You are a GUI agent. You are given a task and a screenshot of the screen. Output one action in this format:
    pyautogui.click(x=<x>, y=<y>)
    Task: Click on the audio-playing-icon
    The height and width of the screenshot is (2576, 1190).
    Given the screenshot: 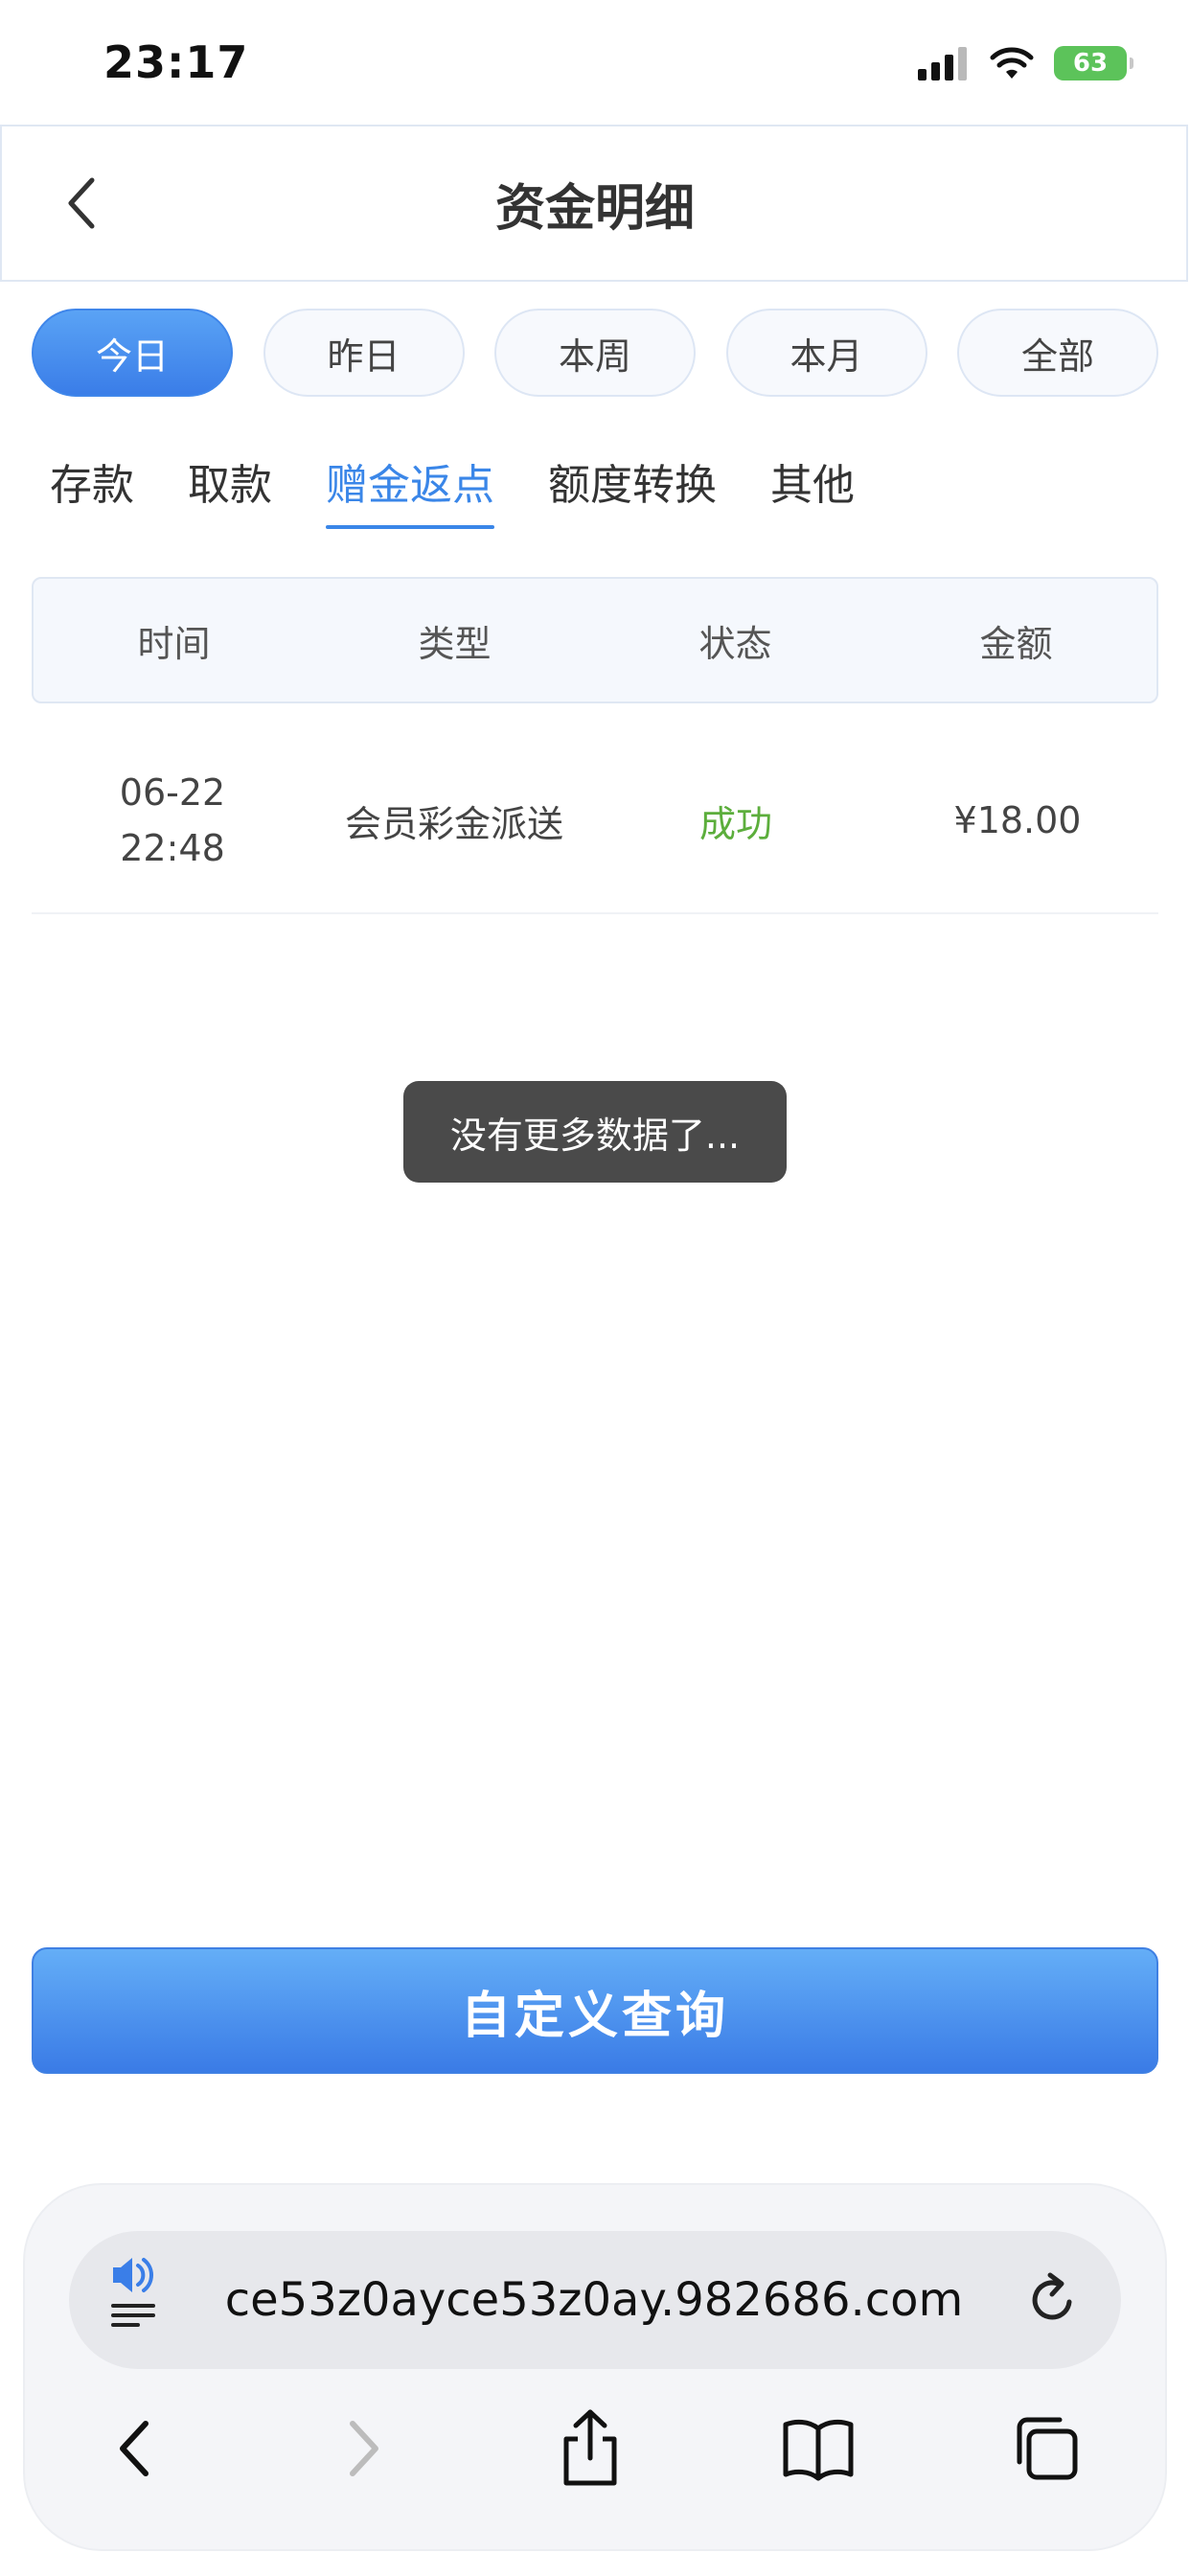 What is the action you would take?
    pyautogui.click(x=138, y=2292)
    